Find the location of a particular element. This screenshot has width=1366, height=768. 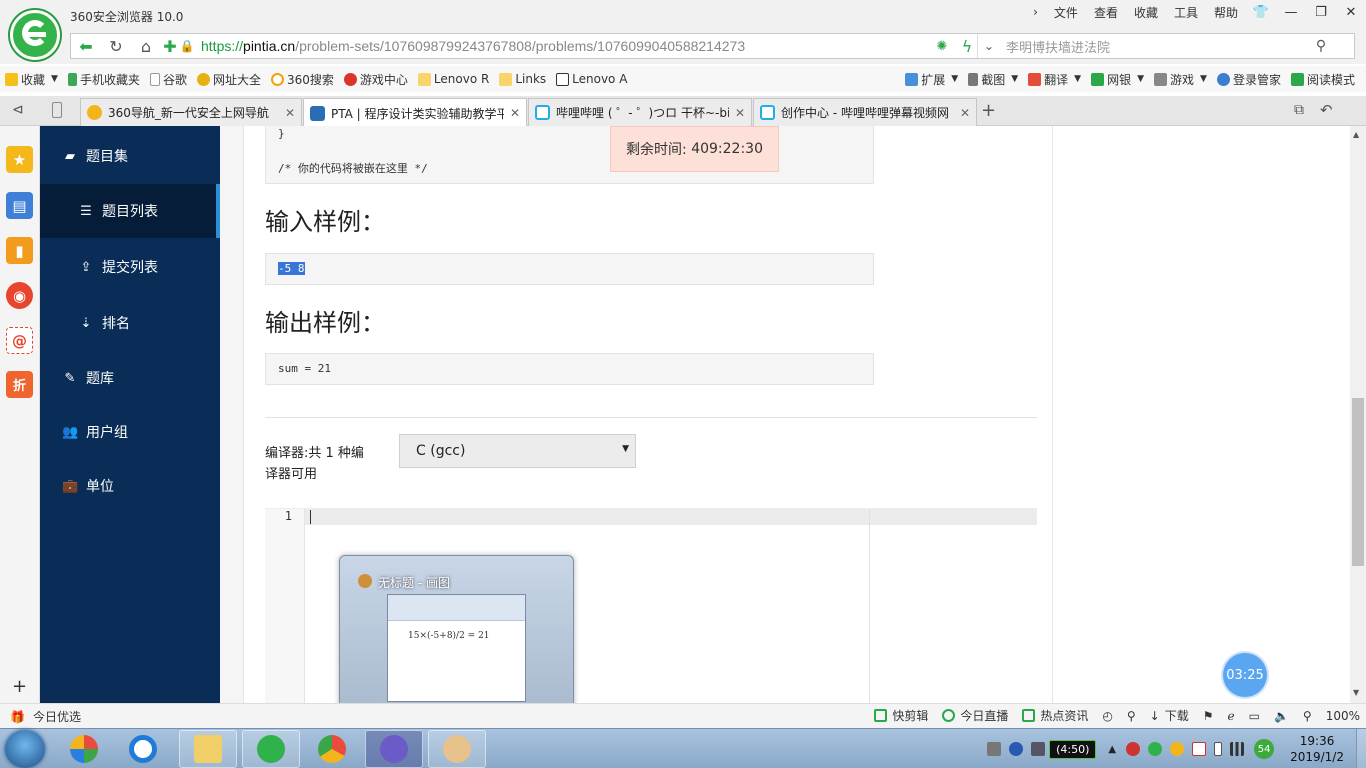

flag-tray-icon is located at coordinates (1199, 749).